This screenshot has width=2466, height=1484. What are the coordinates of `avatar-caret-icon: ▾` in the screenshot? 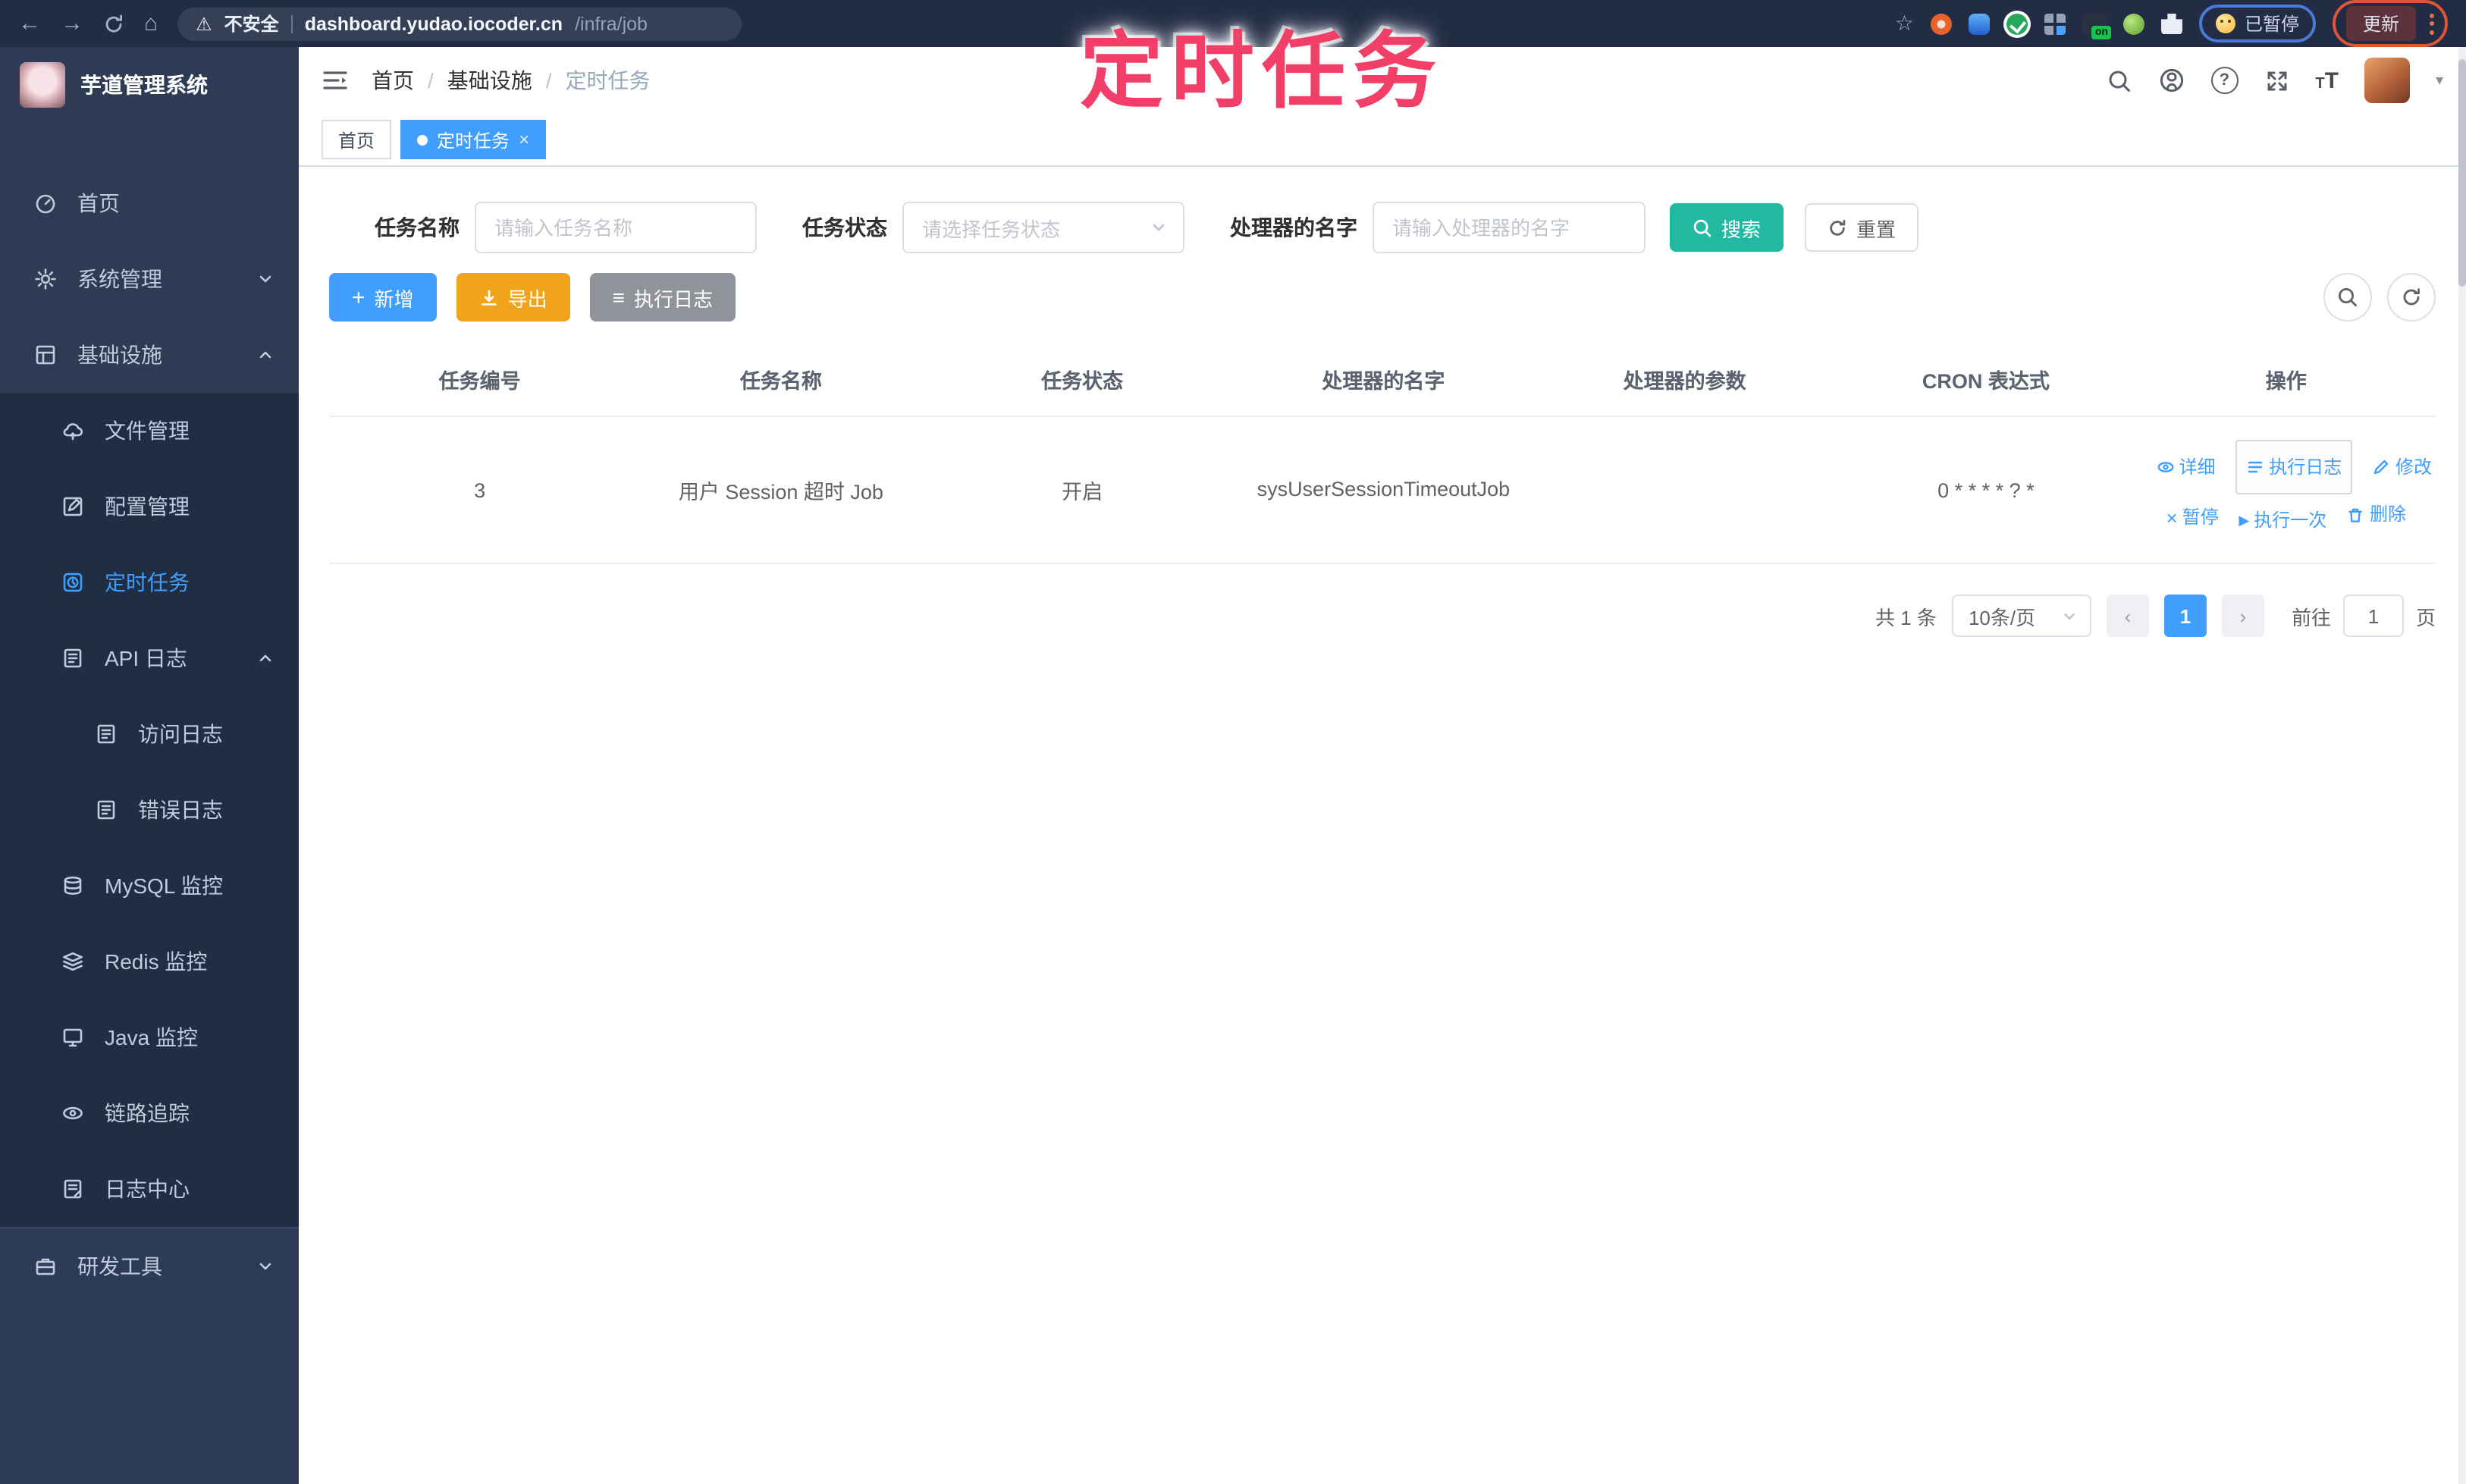 It's located at (2440, 80).